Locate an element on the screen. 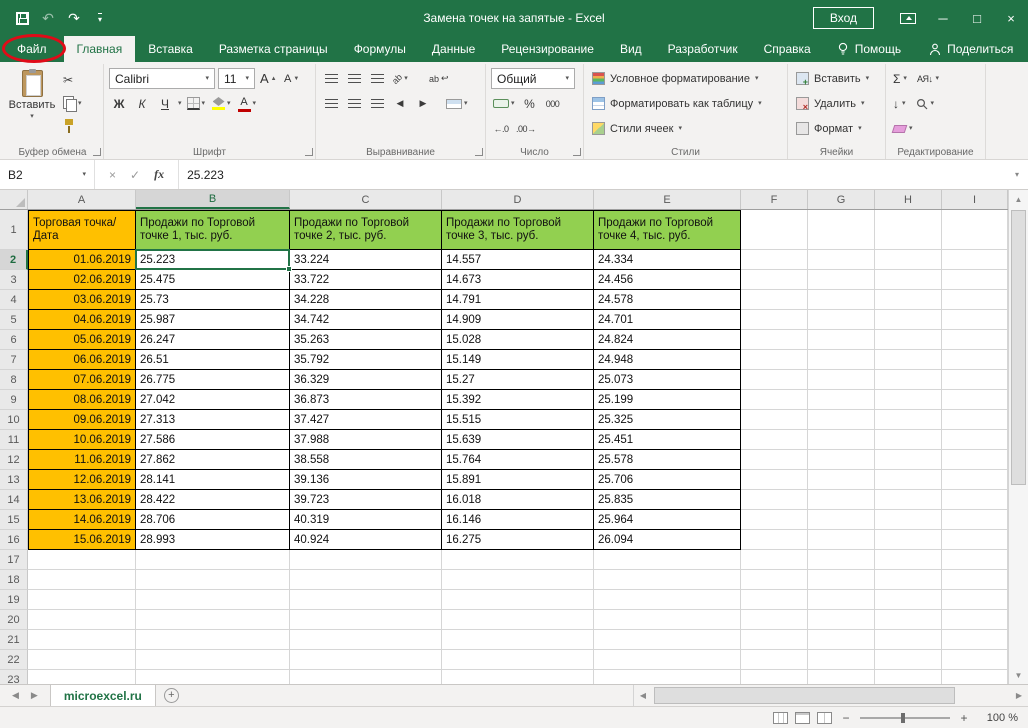 The height and width of the screenshot is (728, 1028). cell-F4 is located at coordinates (774, 300).